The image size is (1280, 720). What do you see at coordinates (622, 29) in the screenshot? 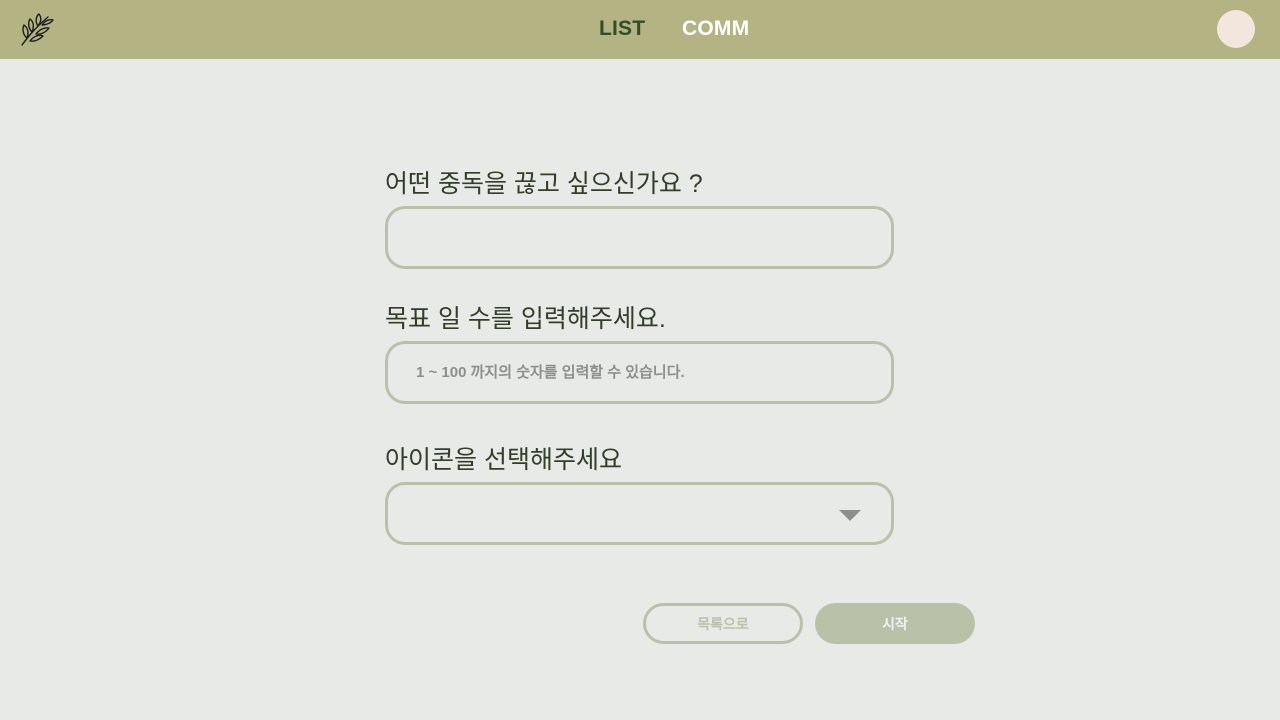
I see `nav-list: LIST` at bounding box center [622, 29].